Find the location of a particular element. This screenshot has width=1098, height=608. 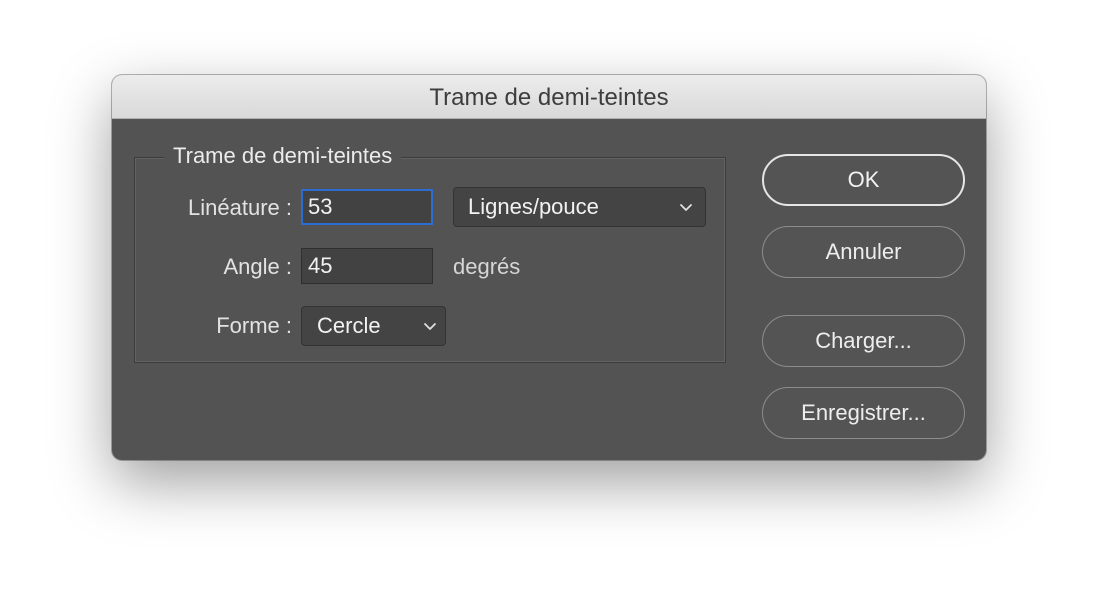

lineature-label: Linéature : is located at coordinates (240, 207).